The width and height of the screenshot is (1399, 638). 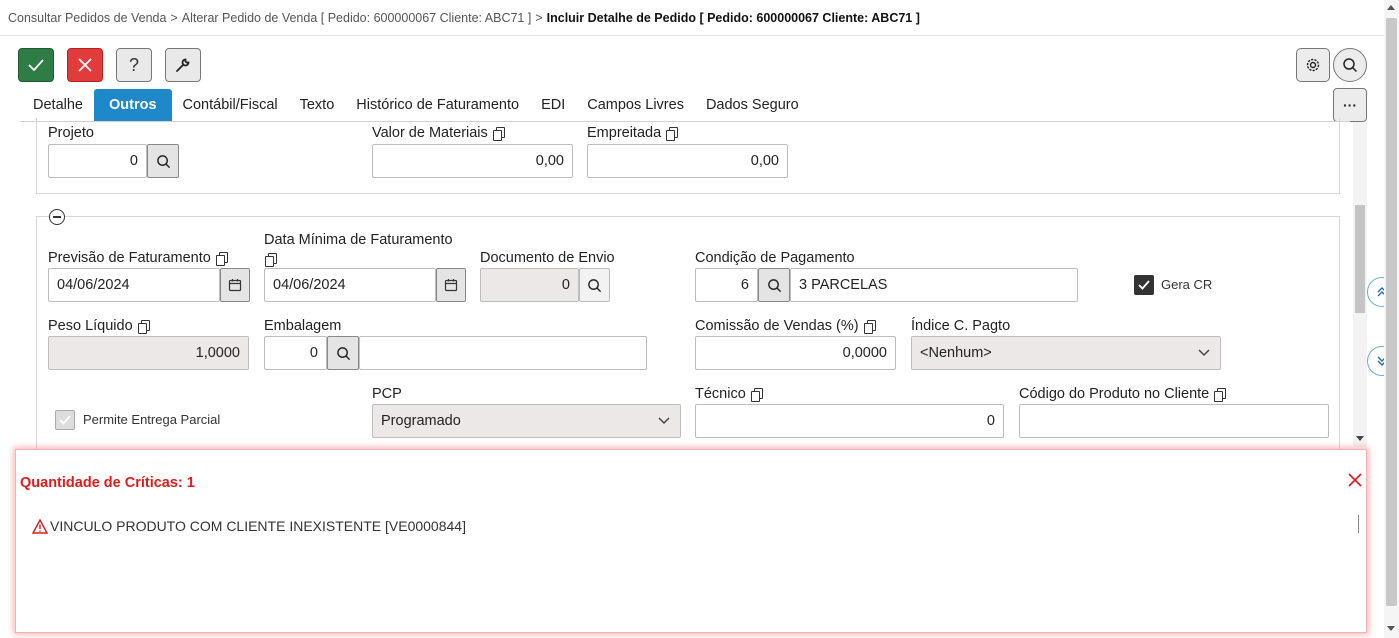 What do you see at coordinates (729, 394) in the screenshot?
I see `tecnico-label: Técnico` at bounding box center [729, 394].